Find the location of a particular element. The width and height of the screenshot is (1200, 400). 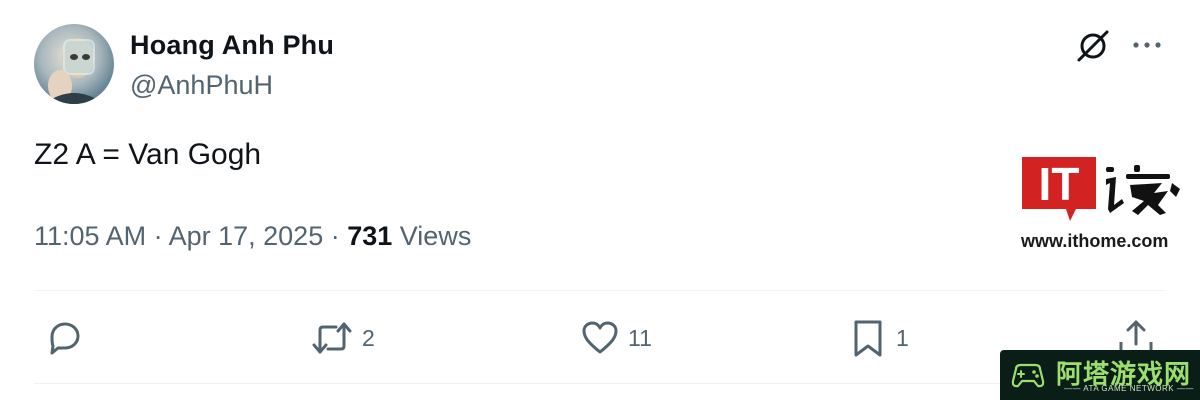

like-button: 11 is located at coordinates (616, 338).